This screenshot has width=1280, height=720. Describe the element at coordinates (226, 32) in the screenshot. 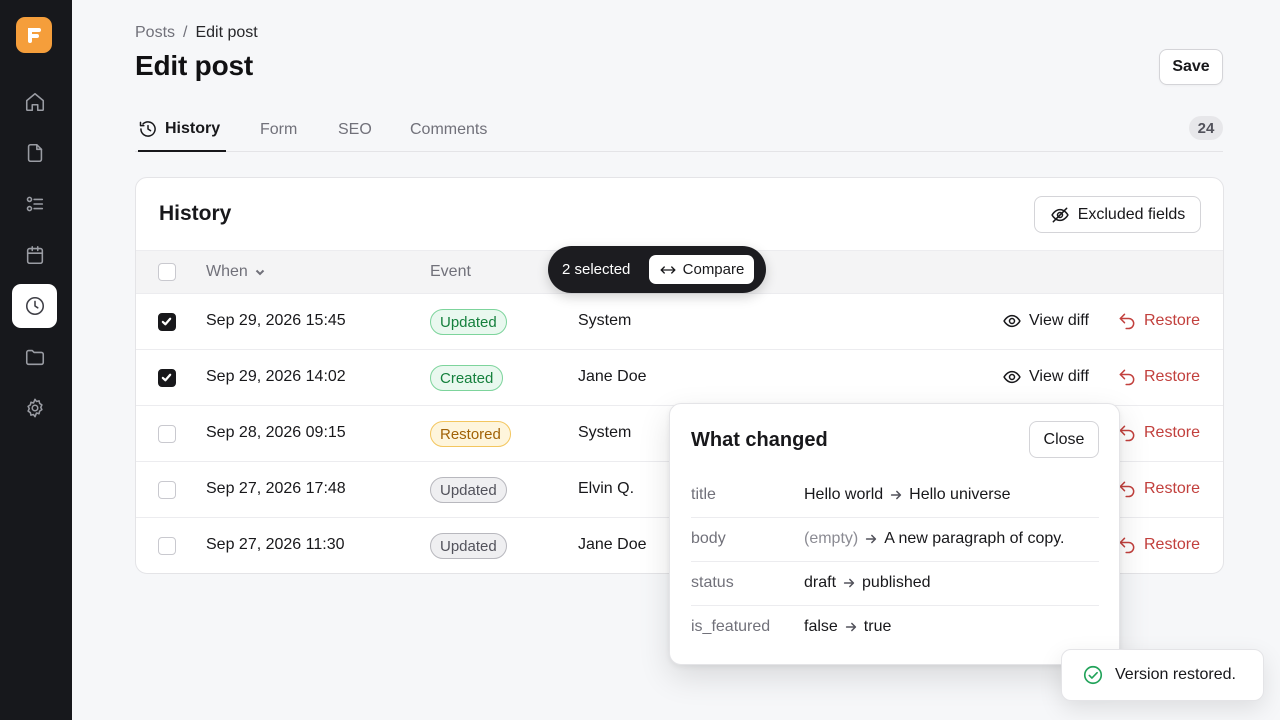

I see `breadcrumb-current: Edit post` at that location.